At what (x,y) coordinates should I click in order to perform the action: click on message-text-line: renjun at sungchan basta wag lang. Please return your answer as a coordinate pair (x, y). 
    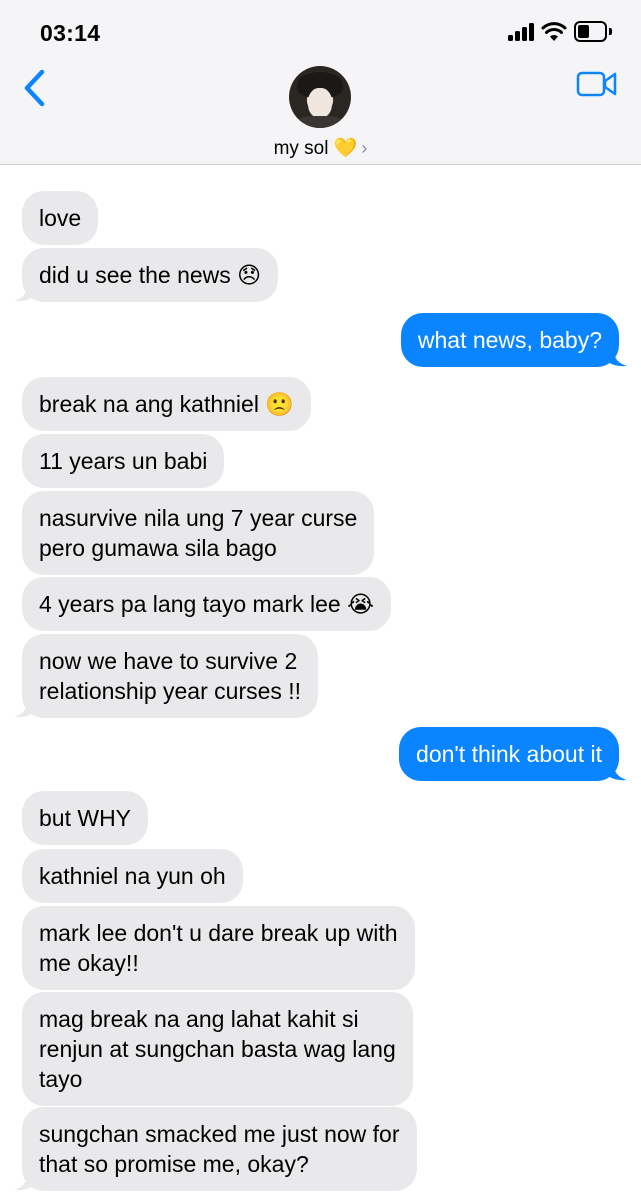
    Looking at the image, I should click on (217, 1049).